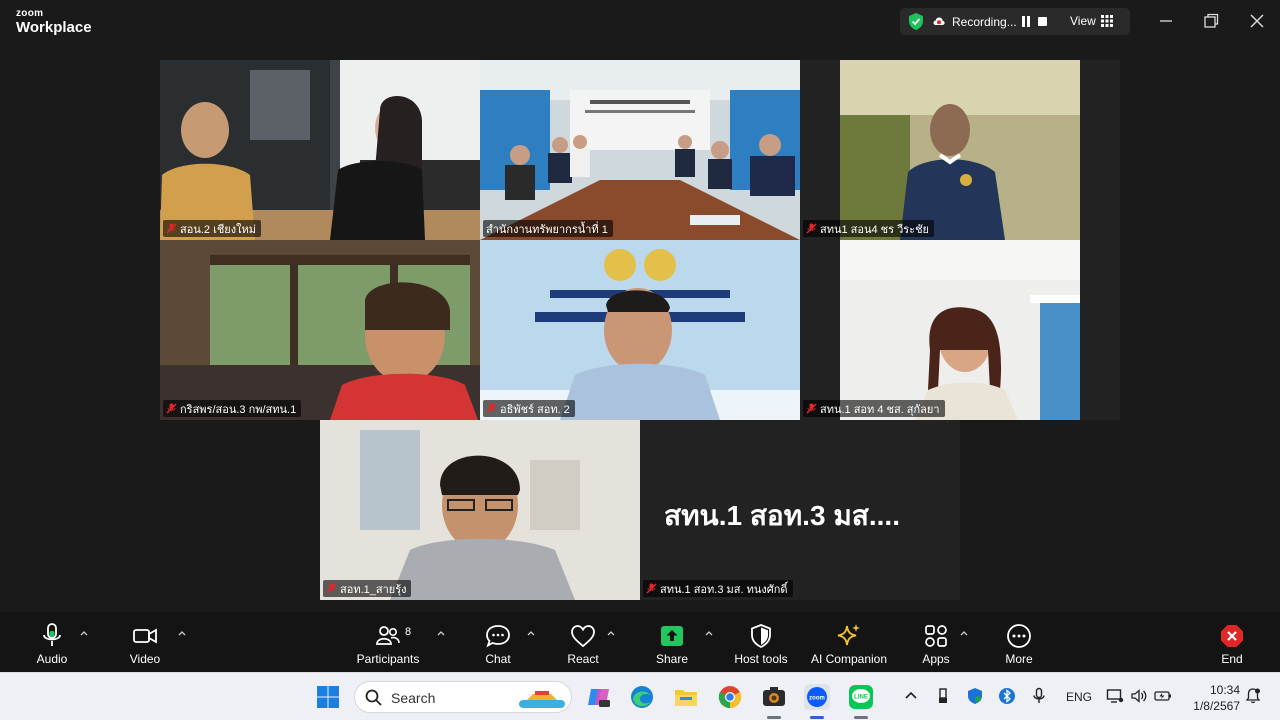 Image resolution: width=1280 pixels, height=720 pixels. Describe the element at coordinates (583, 636) in the screenshot. I see `heart-icon` at that location.